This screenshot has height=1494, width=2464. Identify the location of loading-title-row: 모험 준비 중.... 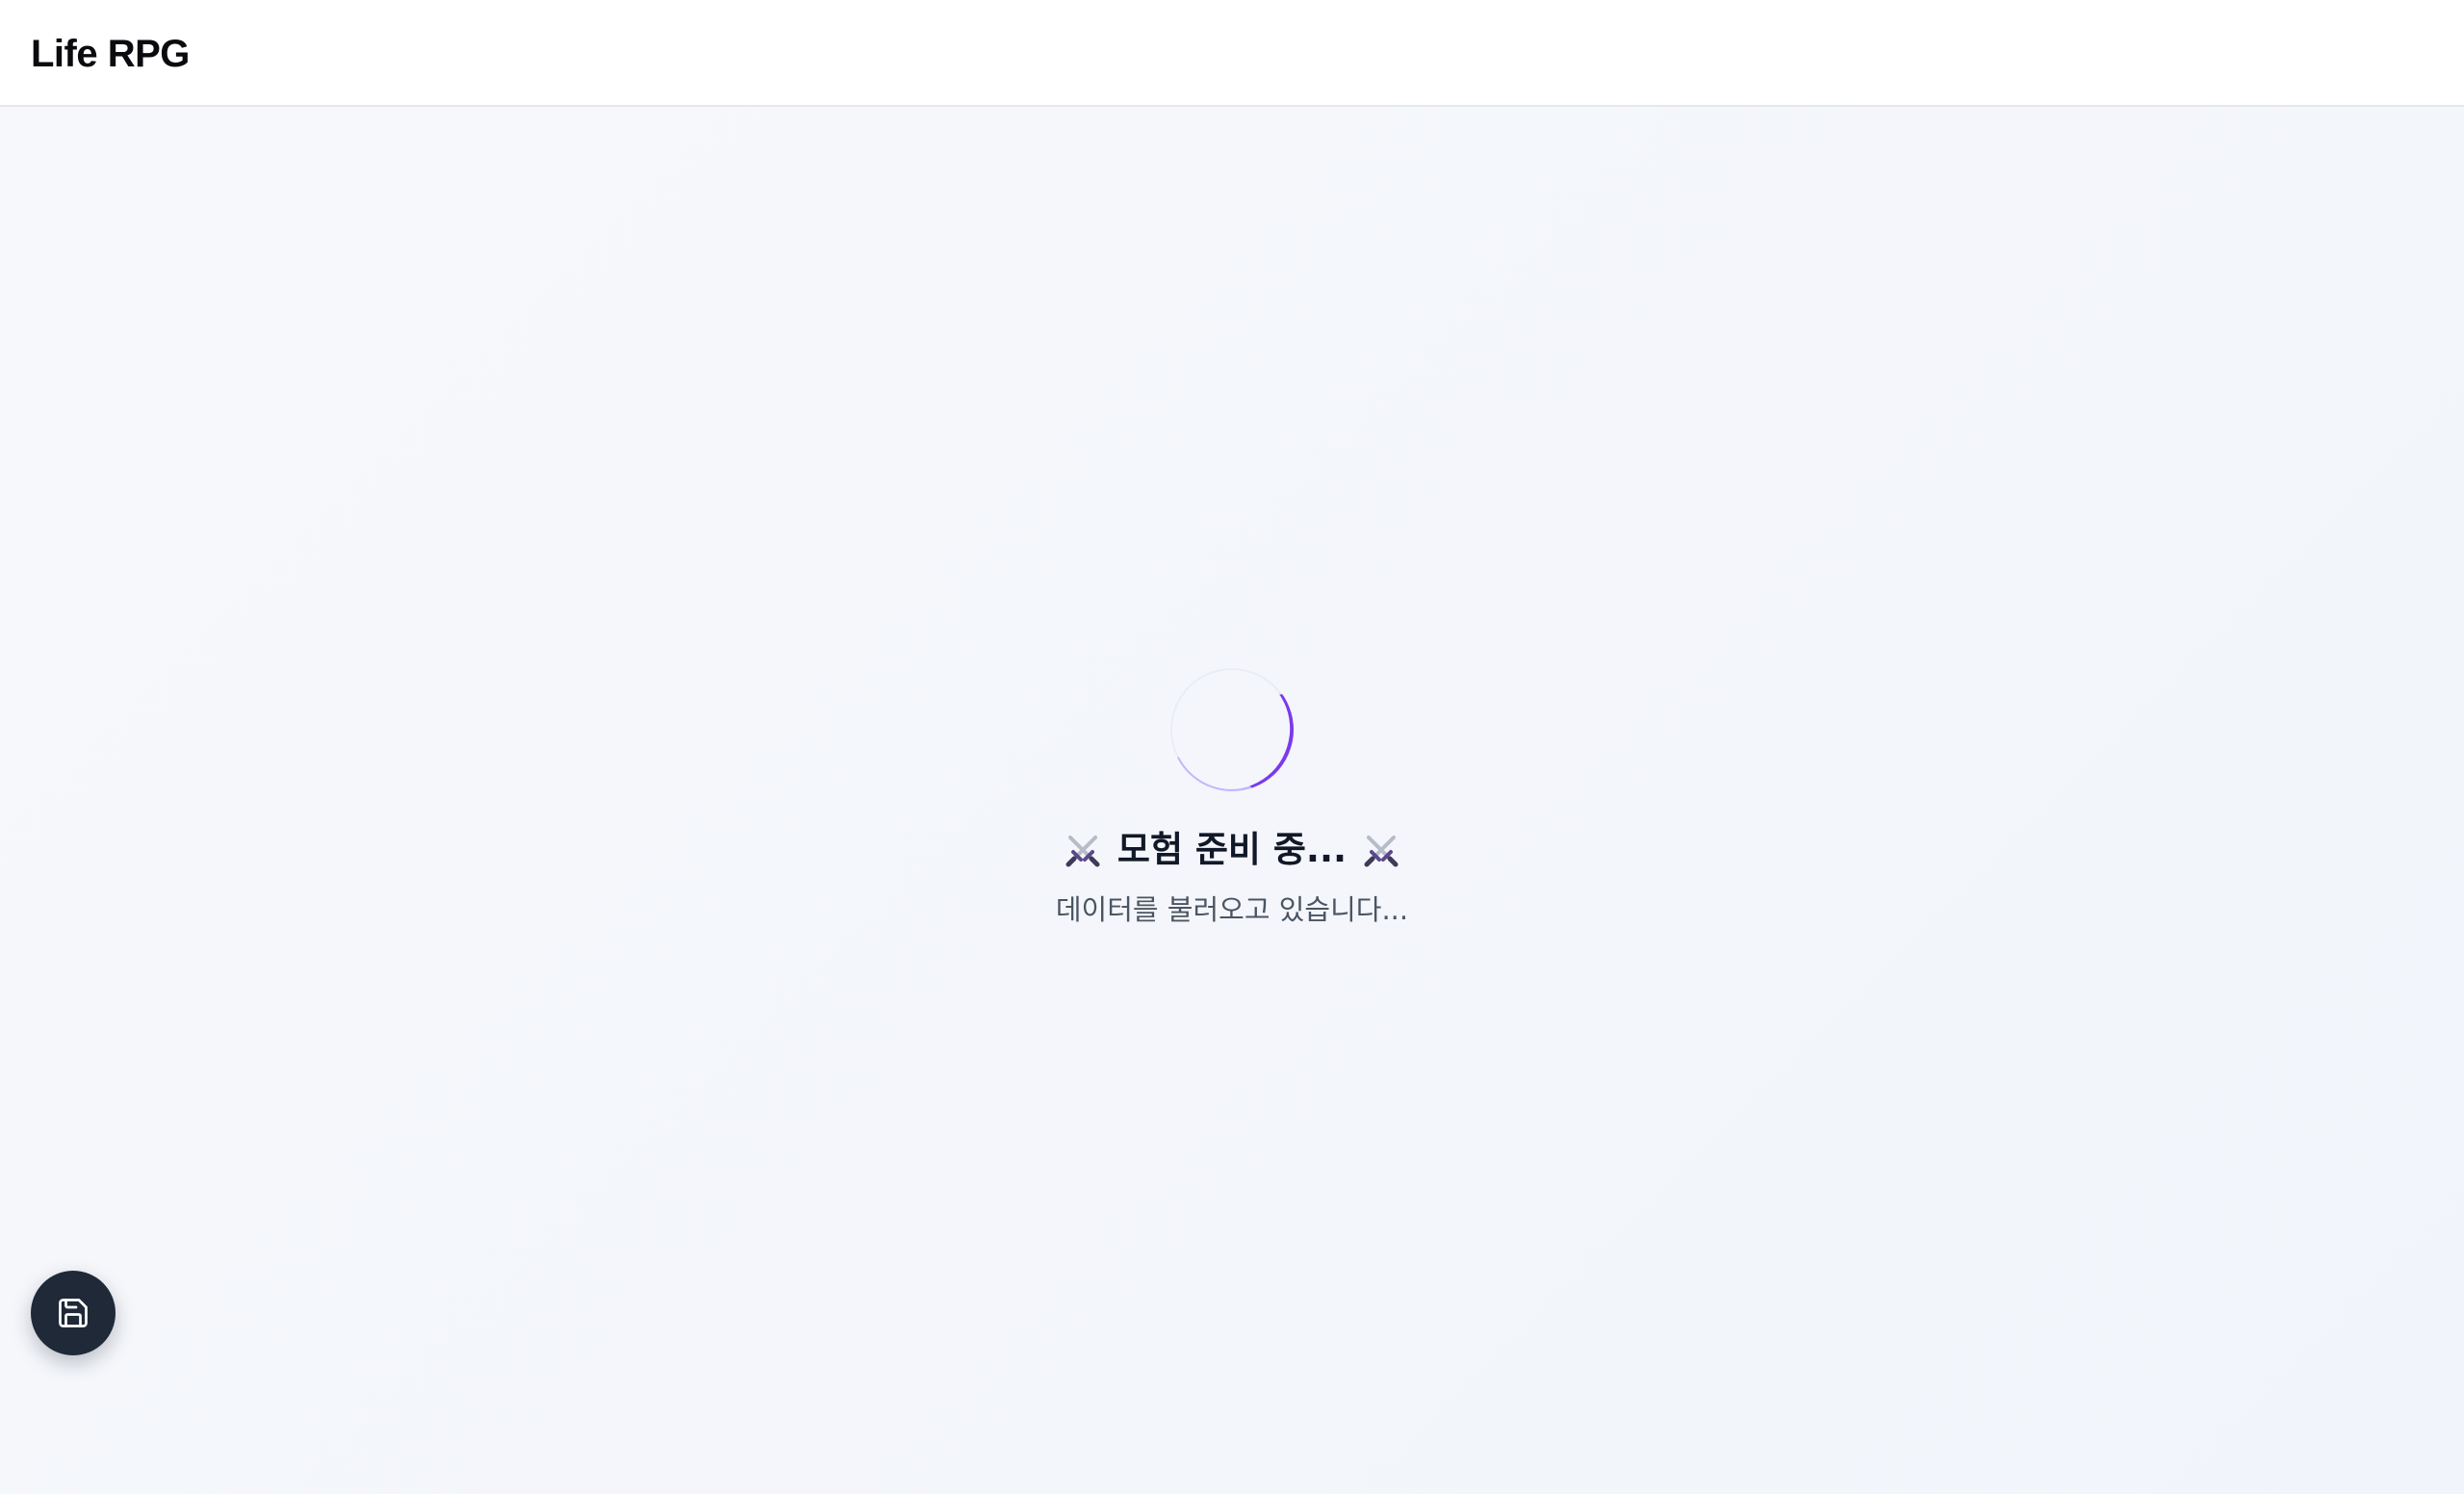
(1232, 850).